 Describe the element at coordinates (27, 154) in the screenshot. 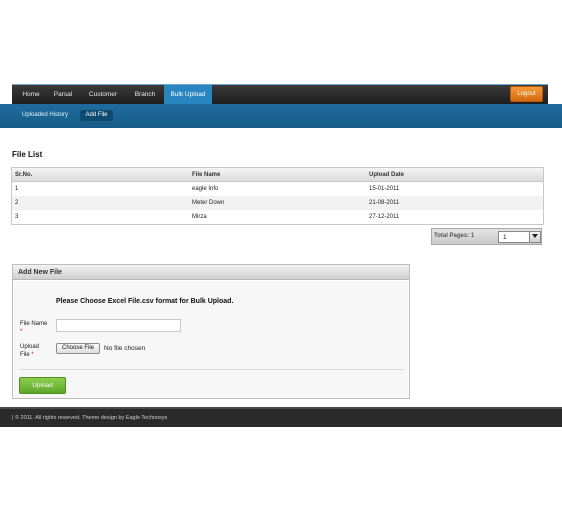

I see `file-list-title: File List` at that location.